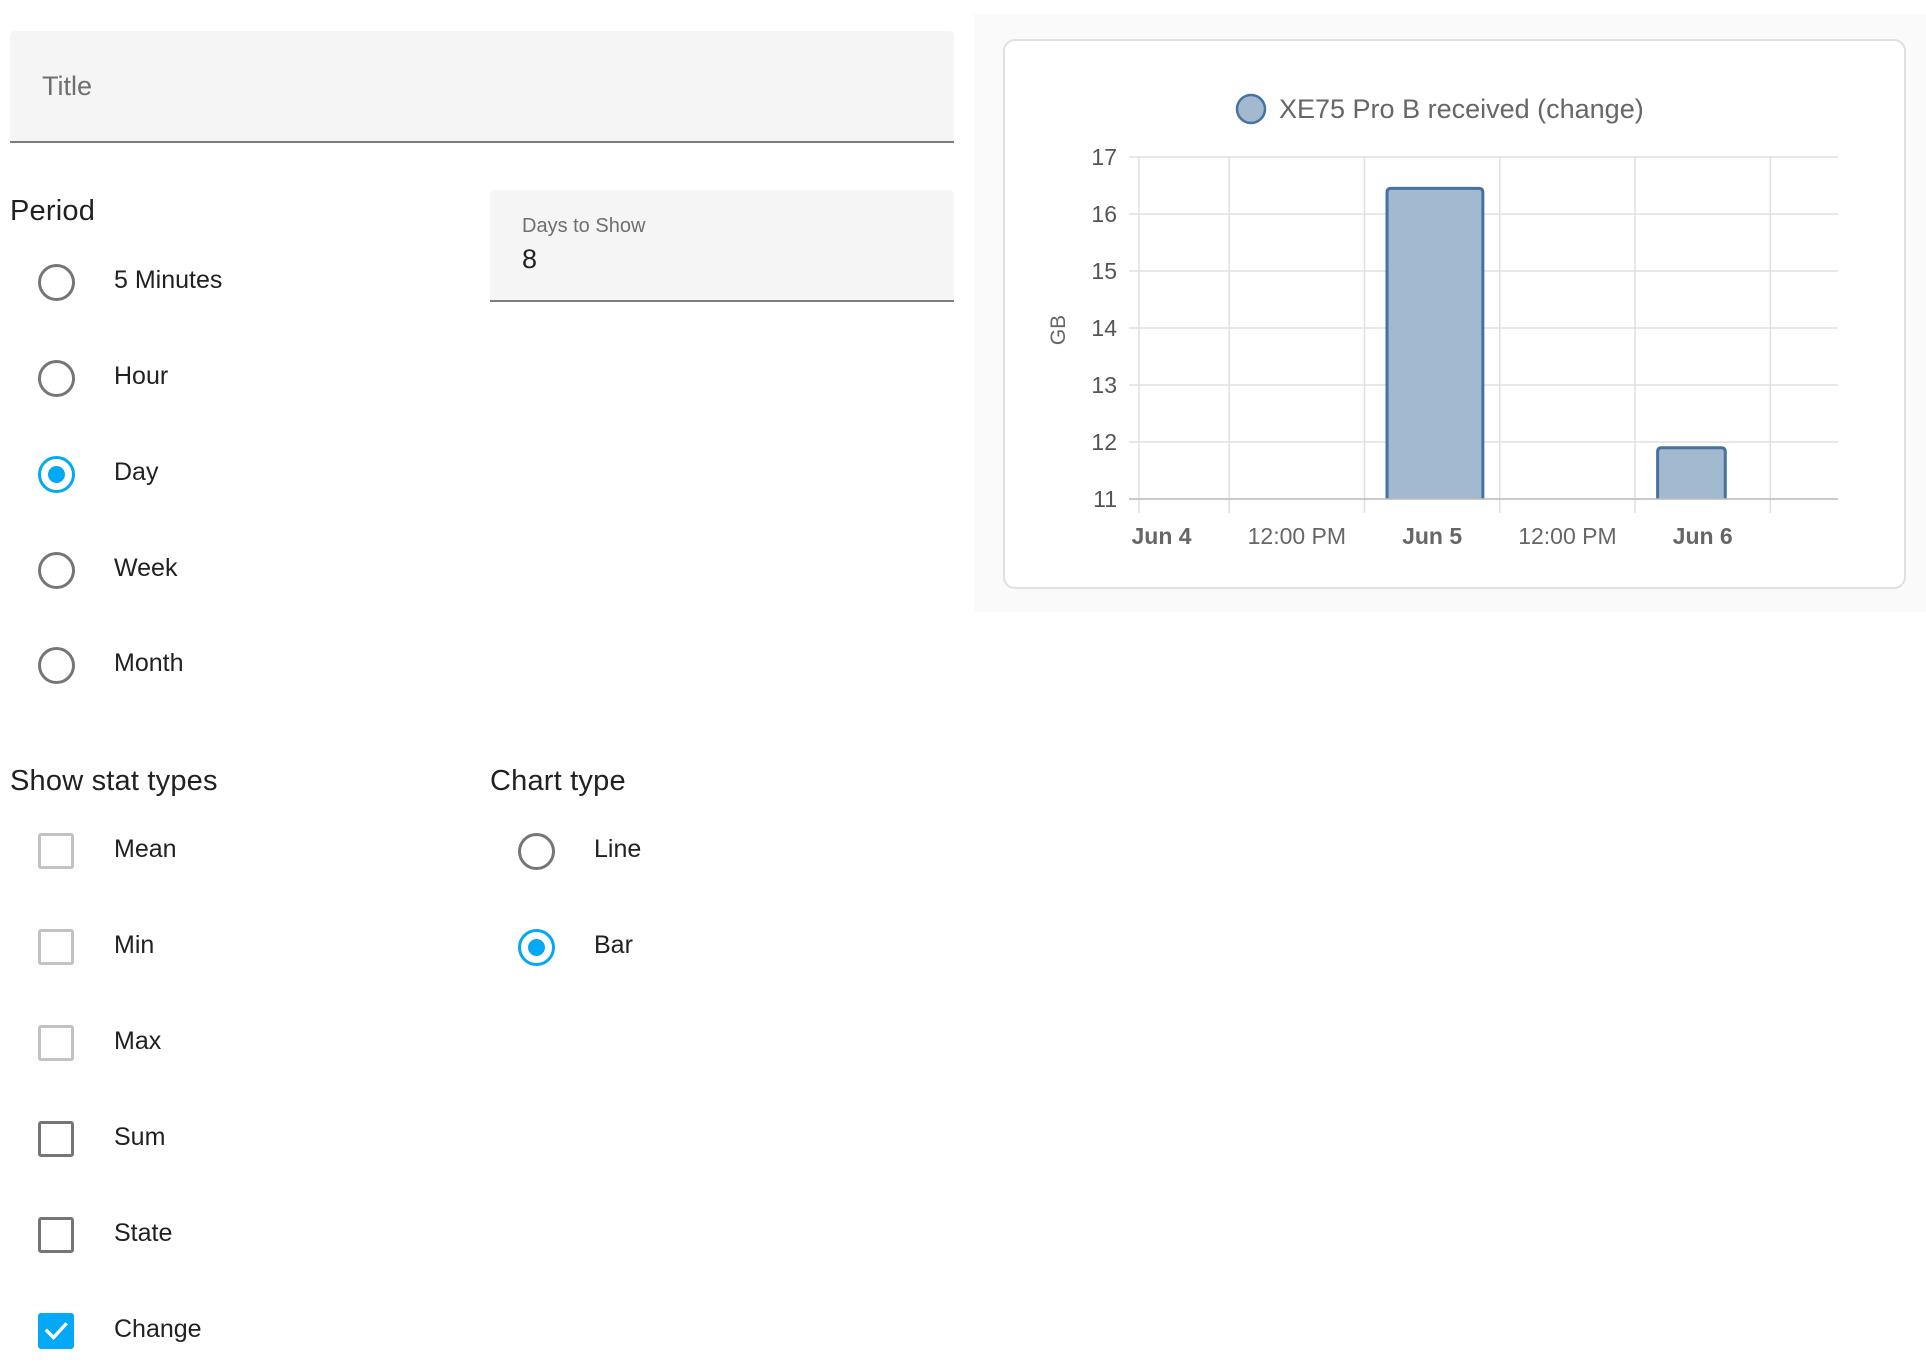  What do you see at coordinates (114, 781) in the screenshot?
I see `stat-types-label: Show stat types` at bounding box center [114, 781].